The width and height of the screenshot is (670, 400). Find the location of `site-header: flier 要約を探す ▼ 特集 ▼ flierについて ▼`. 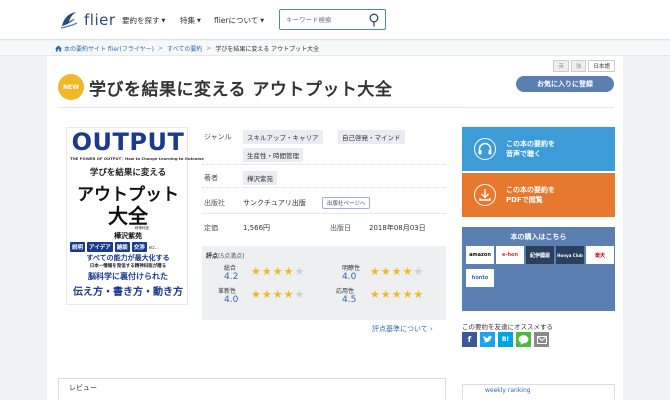

site-header: flier 要約を探す ▼ 特集 ▼ flierについて ▼ is located at coordinates (335, 20).